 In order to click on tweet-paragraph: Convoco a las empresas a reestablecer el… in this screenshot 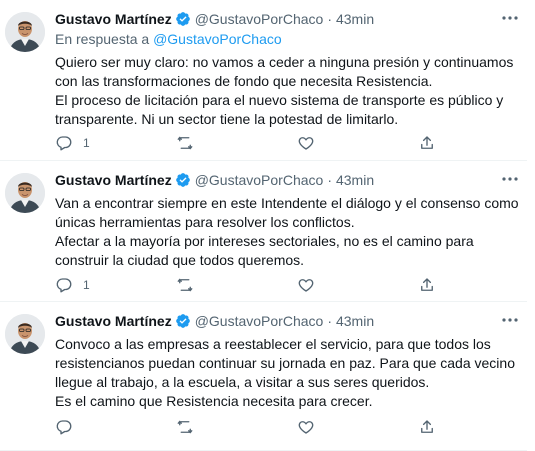, I will do `click(285, 363)`.